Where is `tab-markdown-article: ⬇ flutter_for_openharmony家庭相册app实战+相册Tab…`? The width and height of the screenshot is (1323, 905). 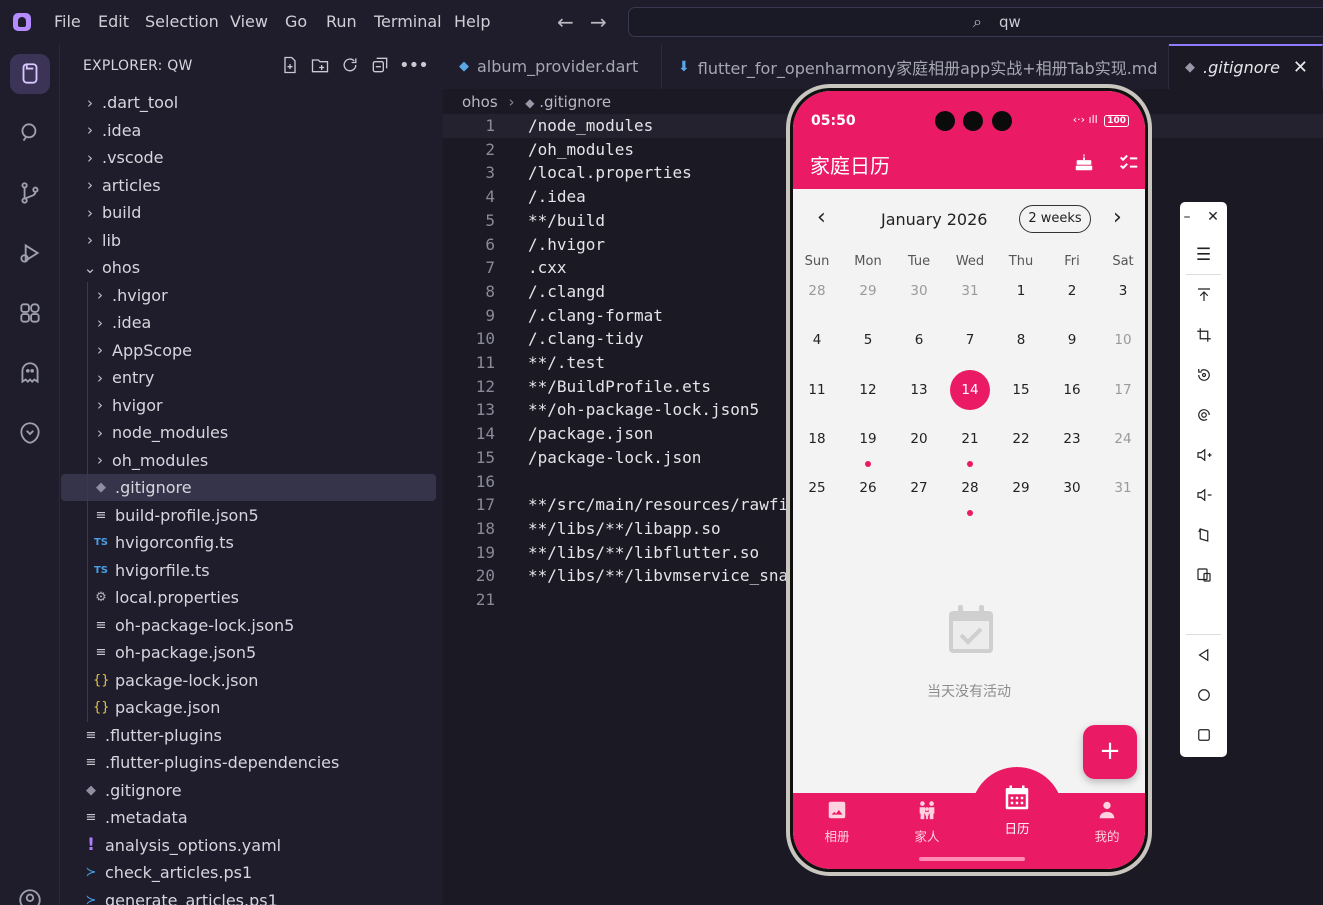
tab-markdown-article: ⬇ flutter_for_openharmony家庭相册app实战+相册Tab… is located at coordinates (915, 66).